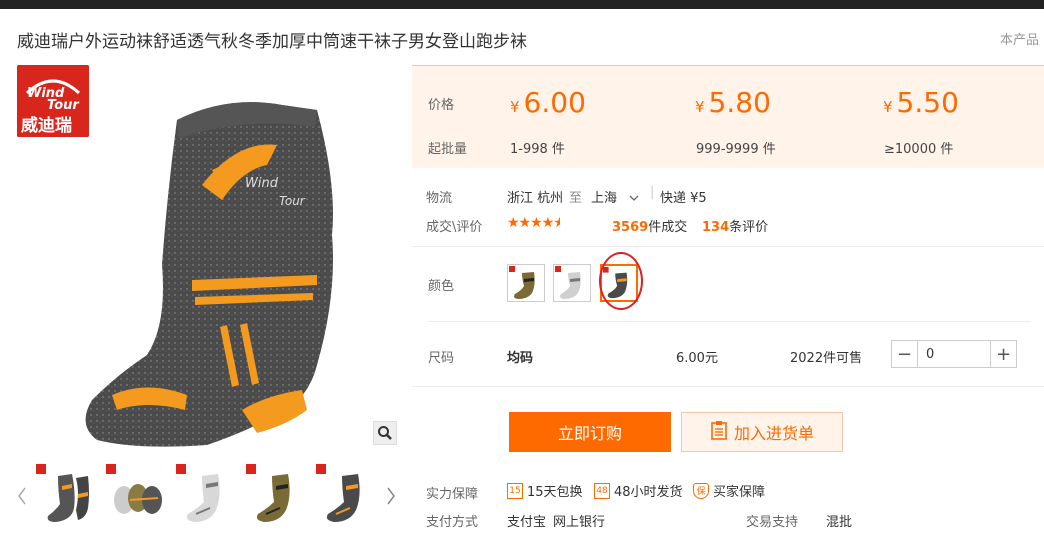 This screenshot has width=1044, height=542. I want to click on top-nav-bar, so click(522, 4).